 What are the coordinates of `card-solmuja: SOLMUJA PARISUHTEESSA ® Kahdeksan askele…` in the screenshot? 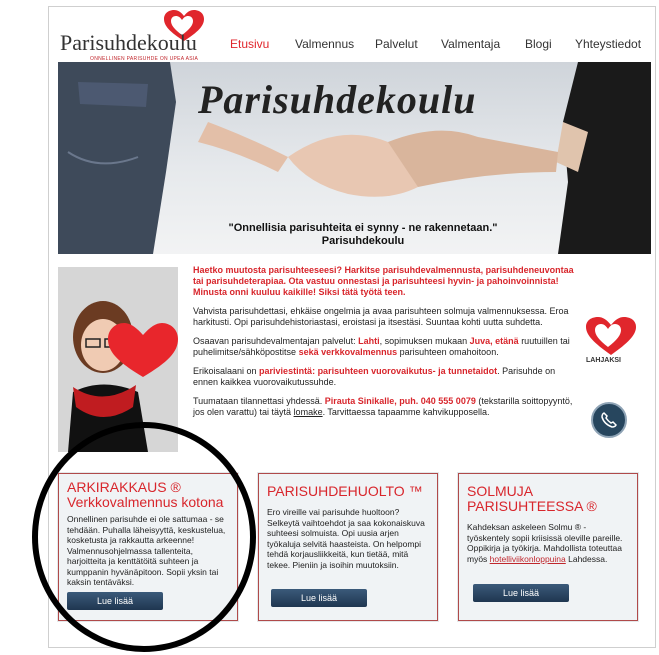 It's located at (548, 547).